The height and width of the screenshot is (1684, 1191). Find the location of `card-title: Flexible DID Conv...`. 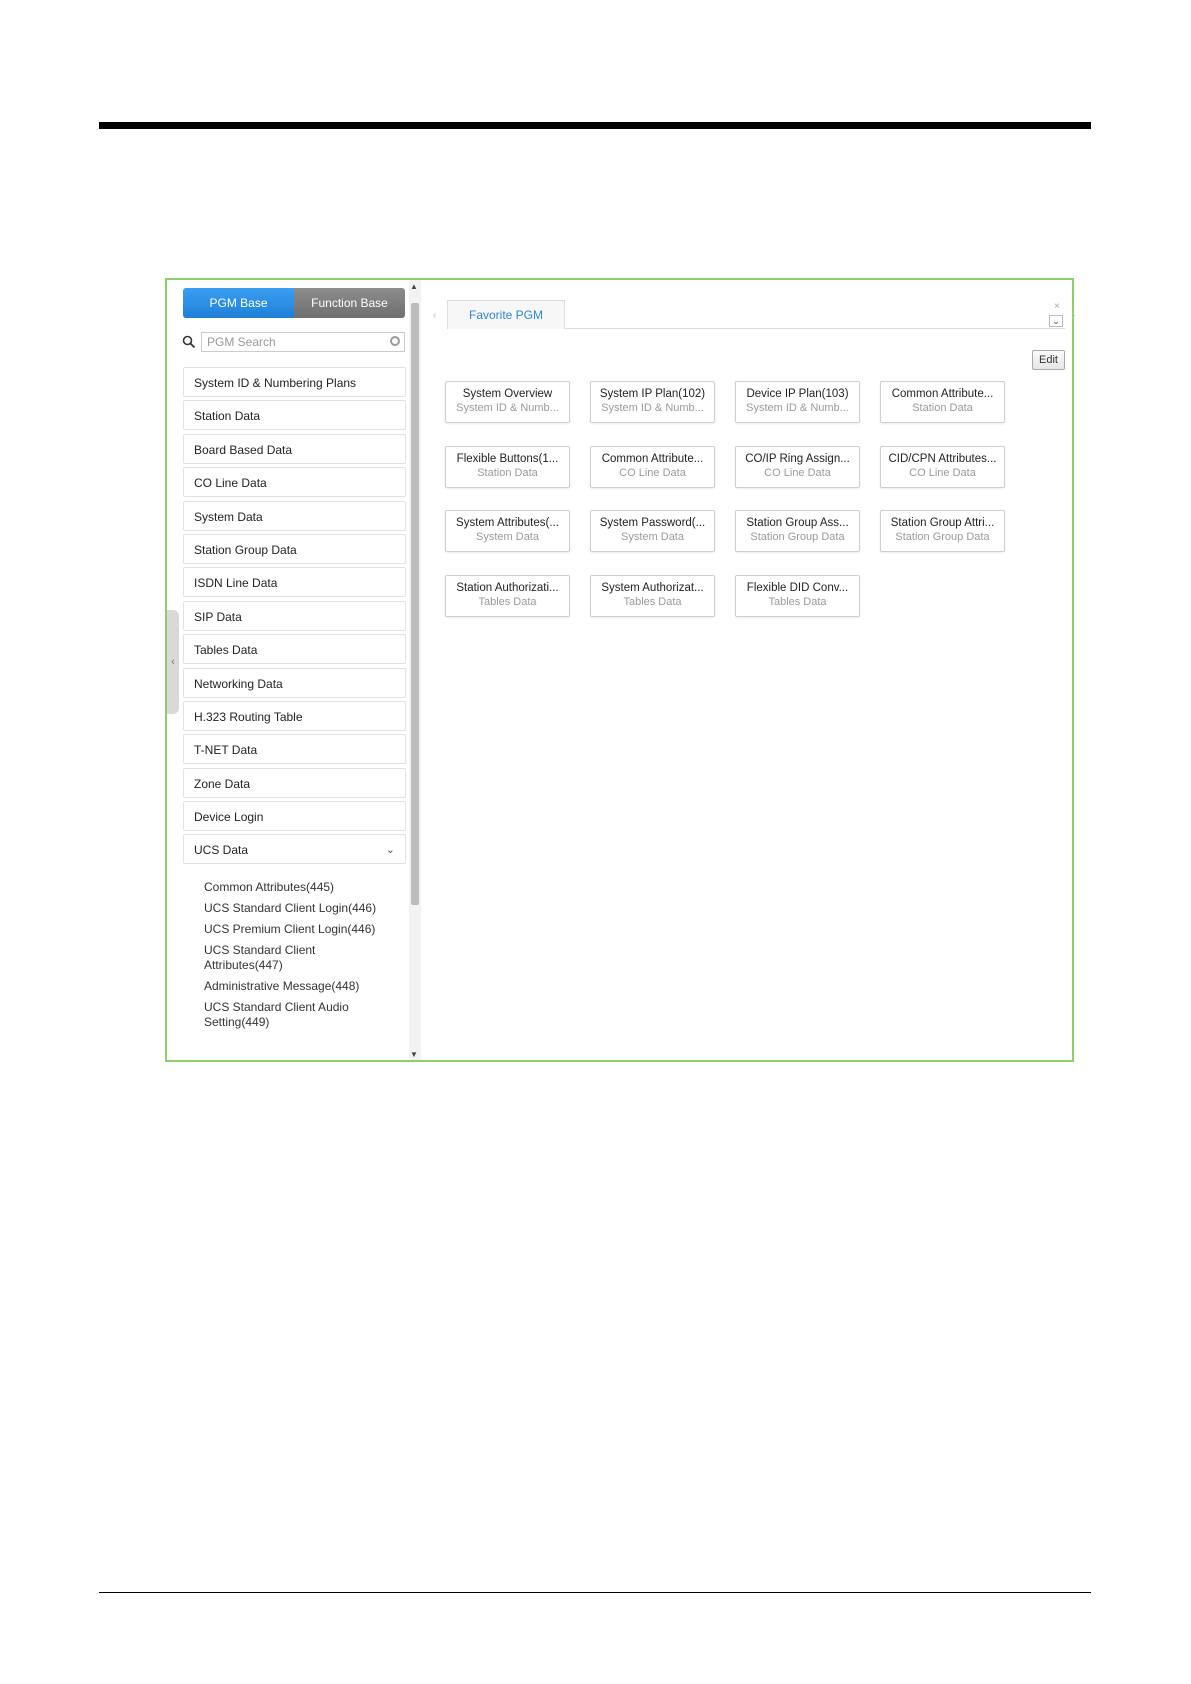

card-title: Flexible DID Conv... is located at coordinates (797, 587).